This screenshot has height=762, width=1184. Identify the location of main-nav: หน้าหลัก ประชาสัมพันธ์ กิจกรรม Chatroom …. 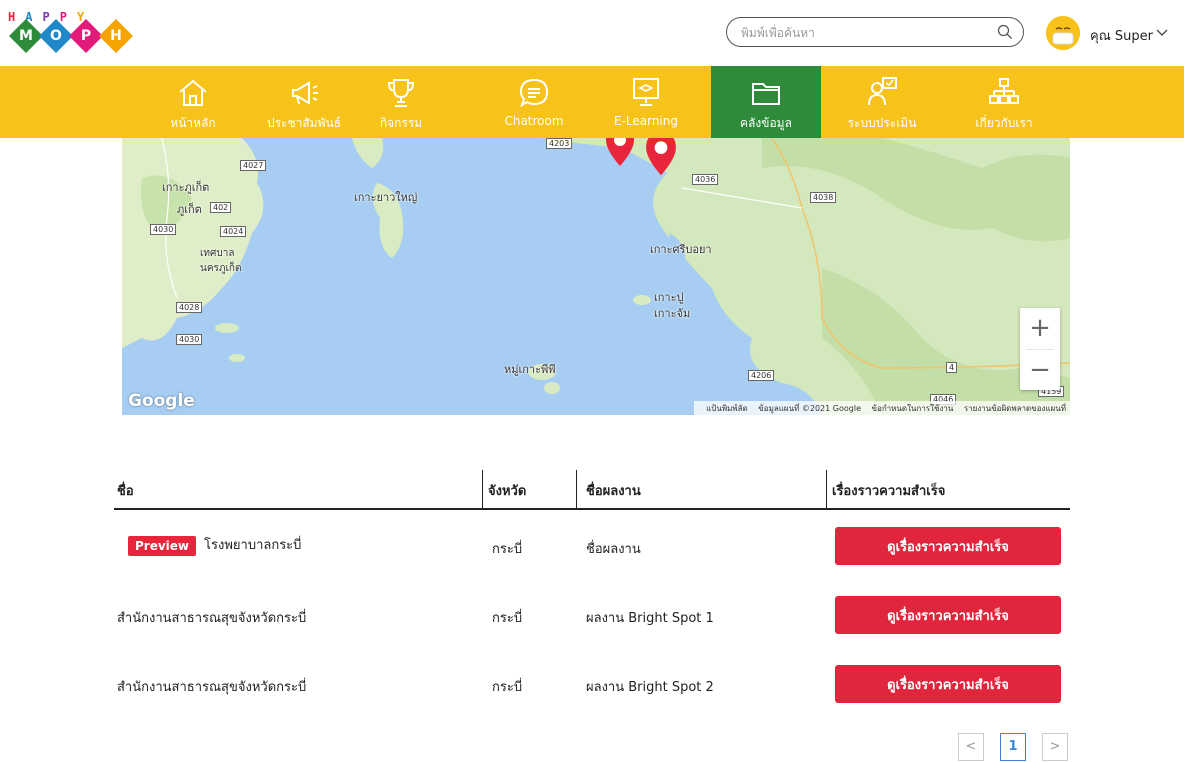
(591, 102).